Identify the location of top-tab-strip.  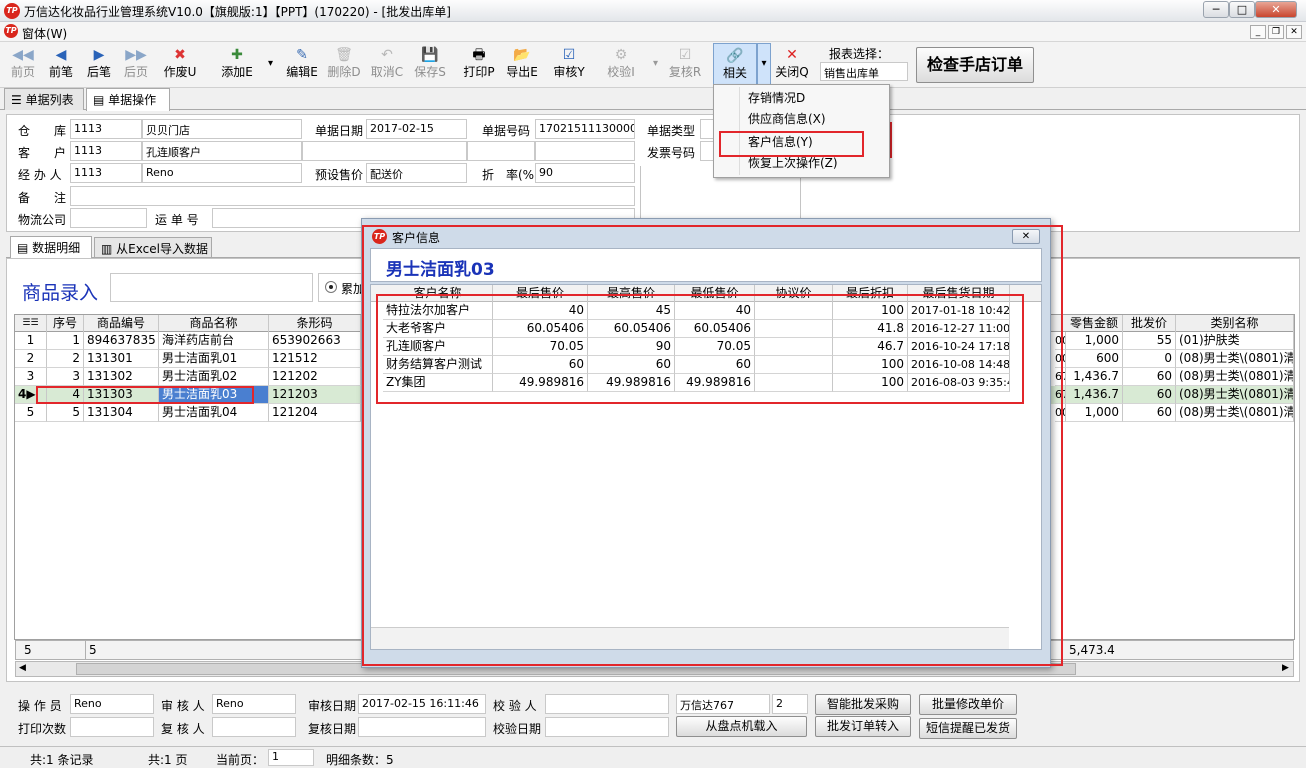
(653, 99).